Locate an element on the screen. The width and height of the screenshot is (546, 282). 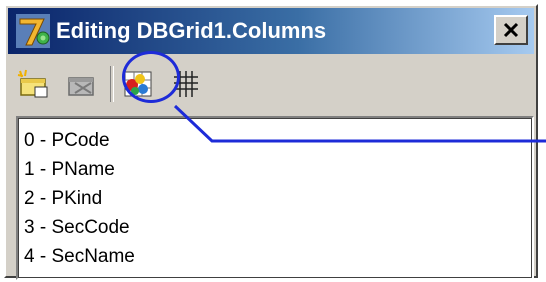
add-new-button is located at coordinates (34, 84).